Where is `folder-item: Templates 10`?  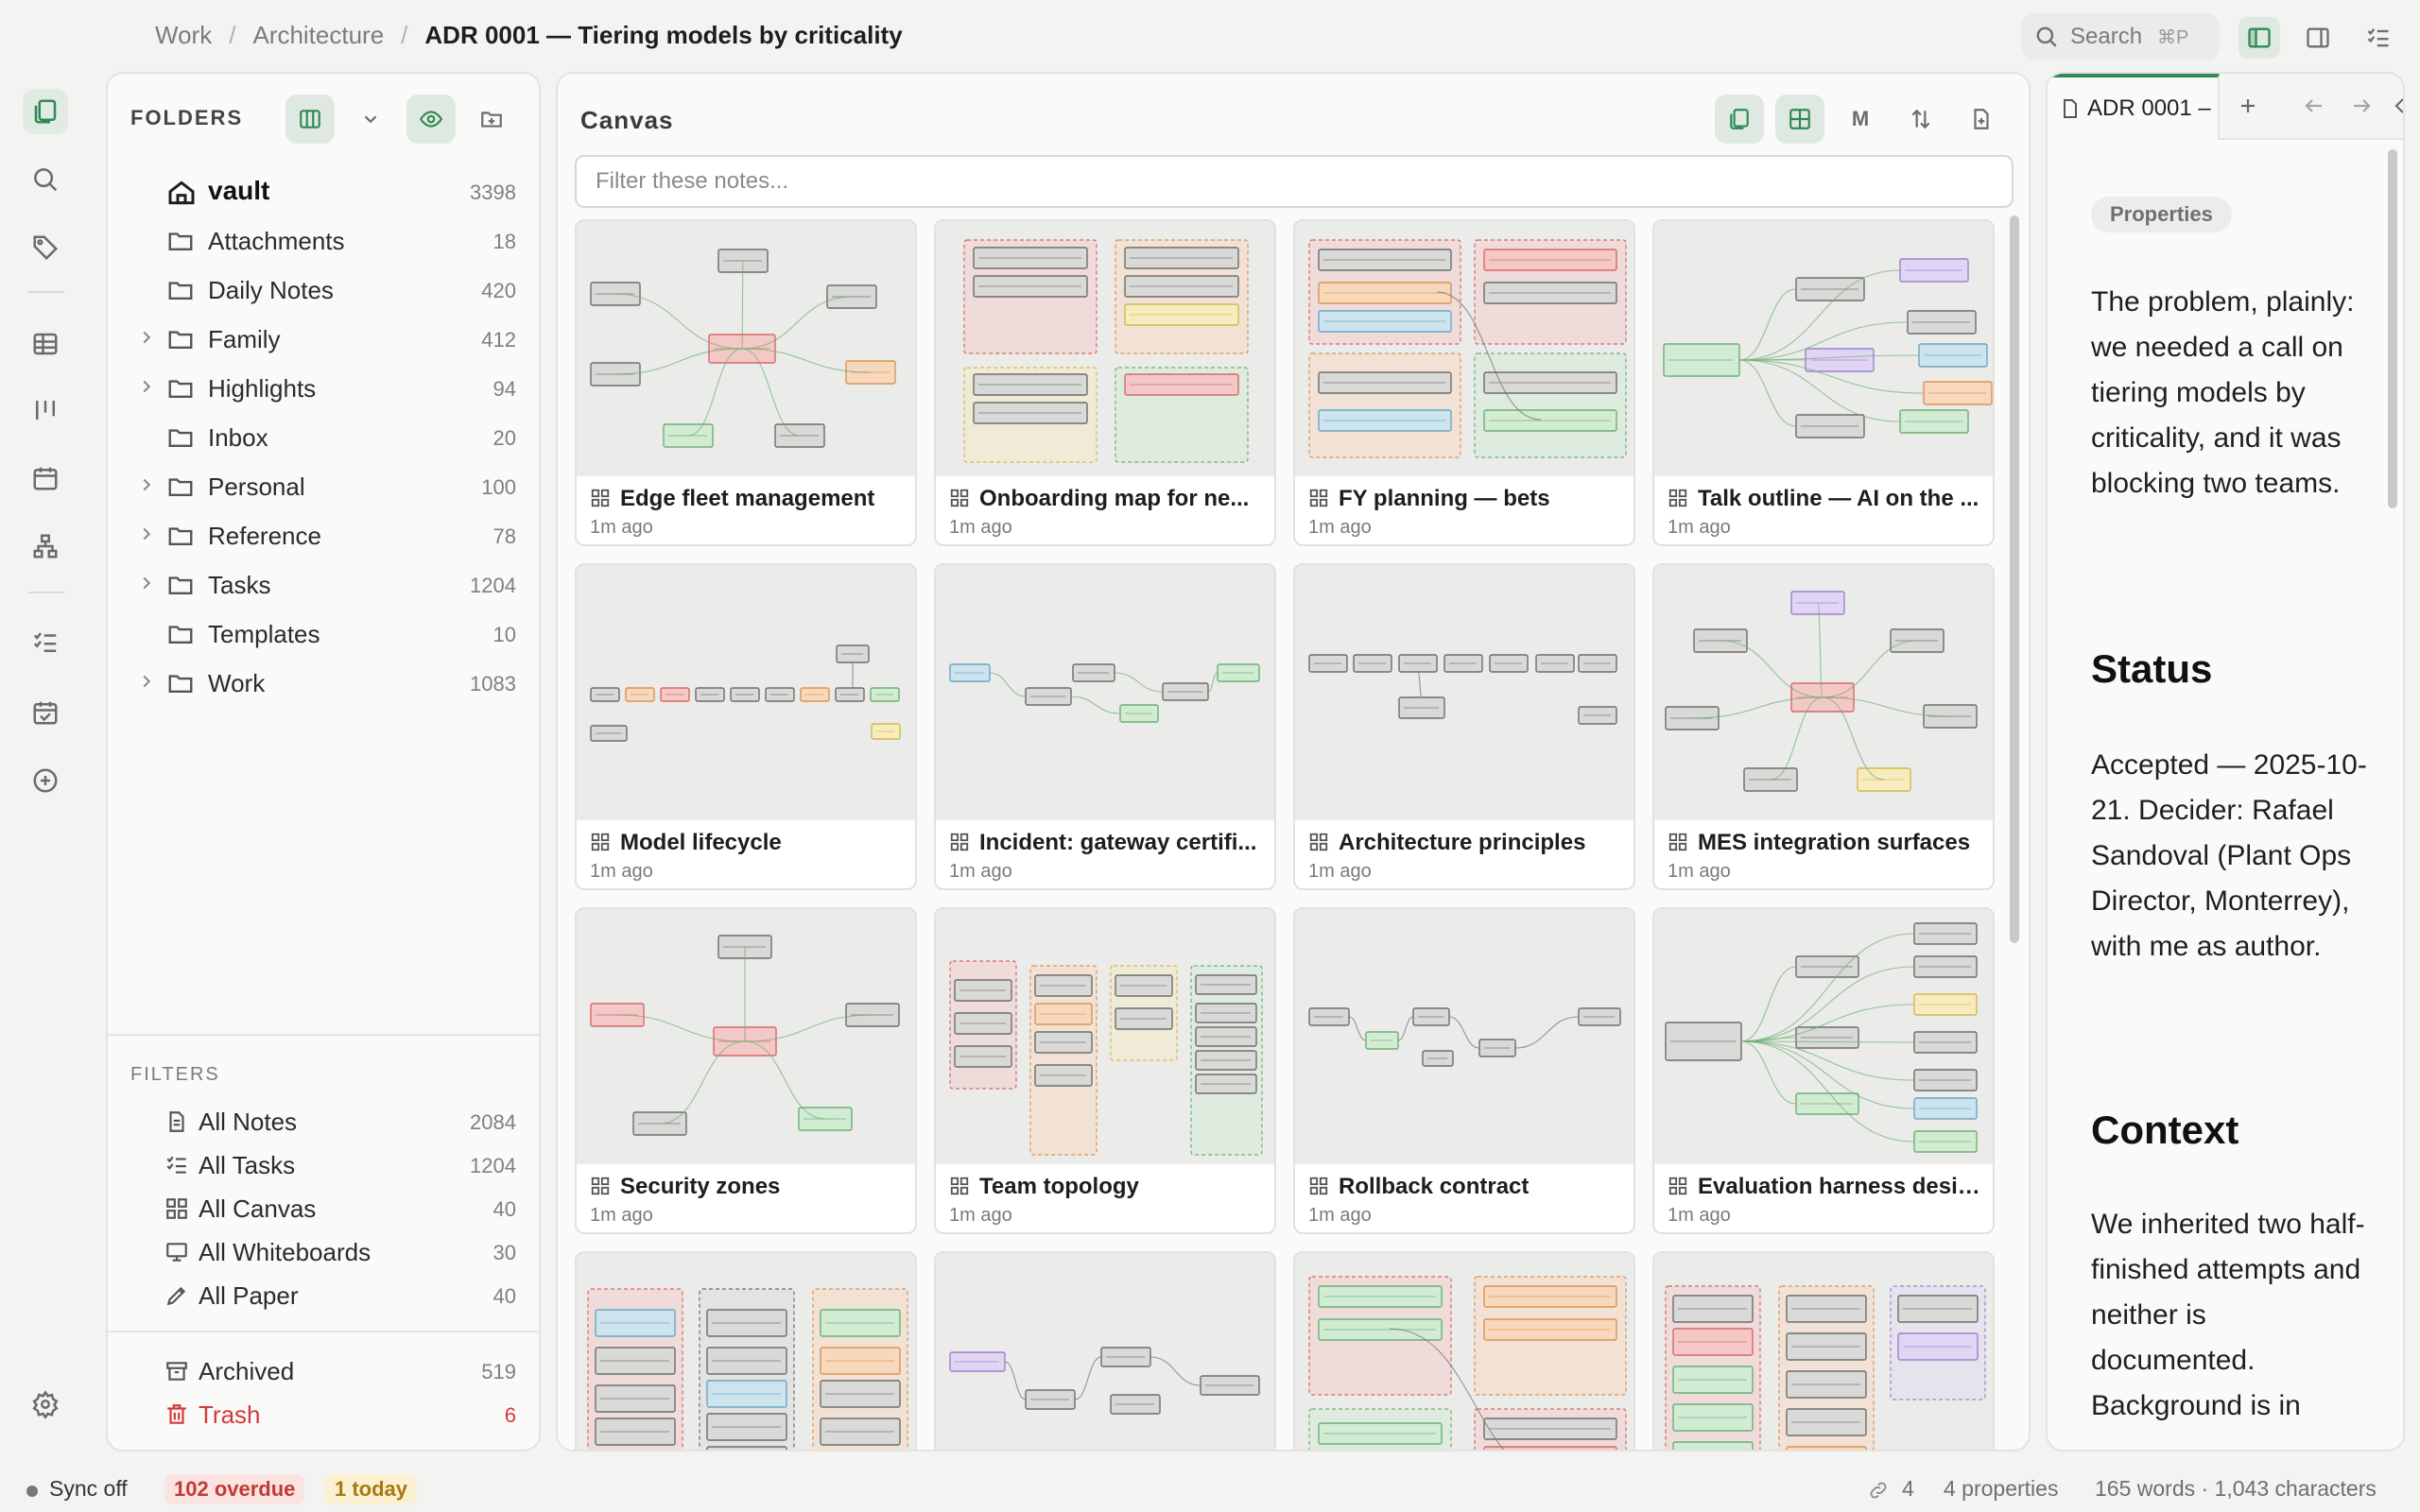
folder-item: Templates 10 is located at coordinates (323, 633).